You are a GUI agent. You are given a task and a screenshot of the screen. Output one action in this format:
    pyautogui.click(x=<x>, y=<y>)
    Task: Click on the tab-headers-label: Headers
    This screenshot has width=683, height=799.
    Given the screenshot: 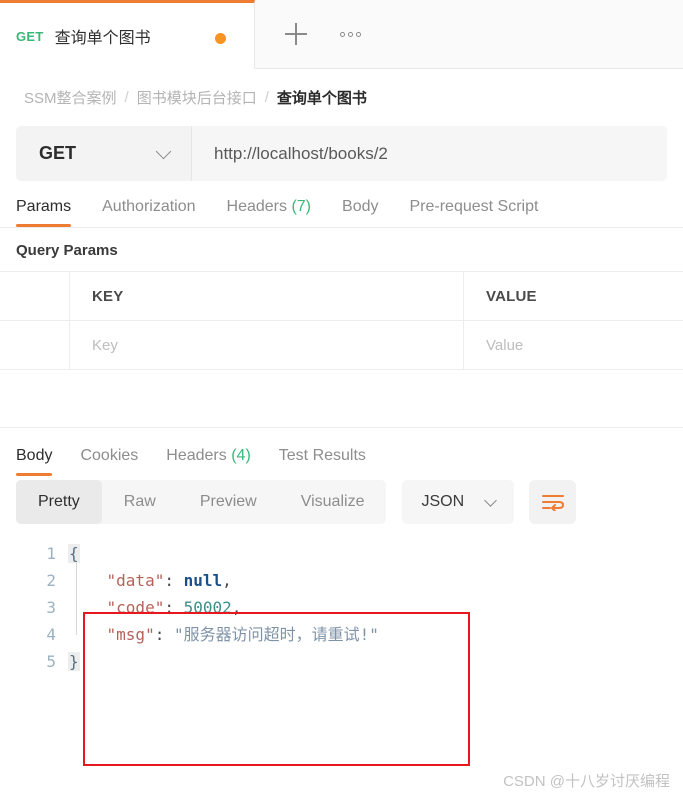 What is the action you would take?
    pyautogui.click(x=256, y=206)
    